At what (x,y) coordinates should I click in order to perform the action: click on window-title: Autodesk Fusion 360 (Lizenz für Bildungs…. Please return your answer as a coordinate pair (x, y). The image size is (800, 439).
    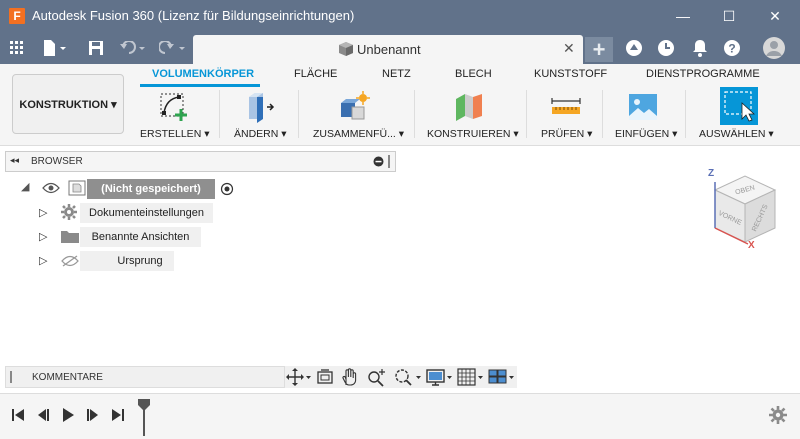
    Looking at the image, I should click on (193, 15).